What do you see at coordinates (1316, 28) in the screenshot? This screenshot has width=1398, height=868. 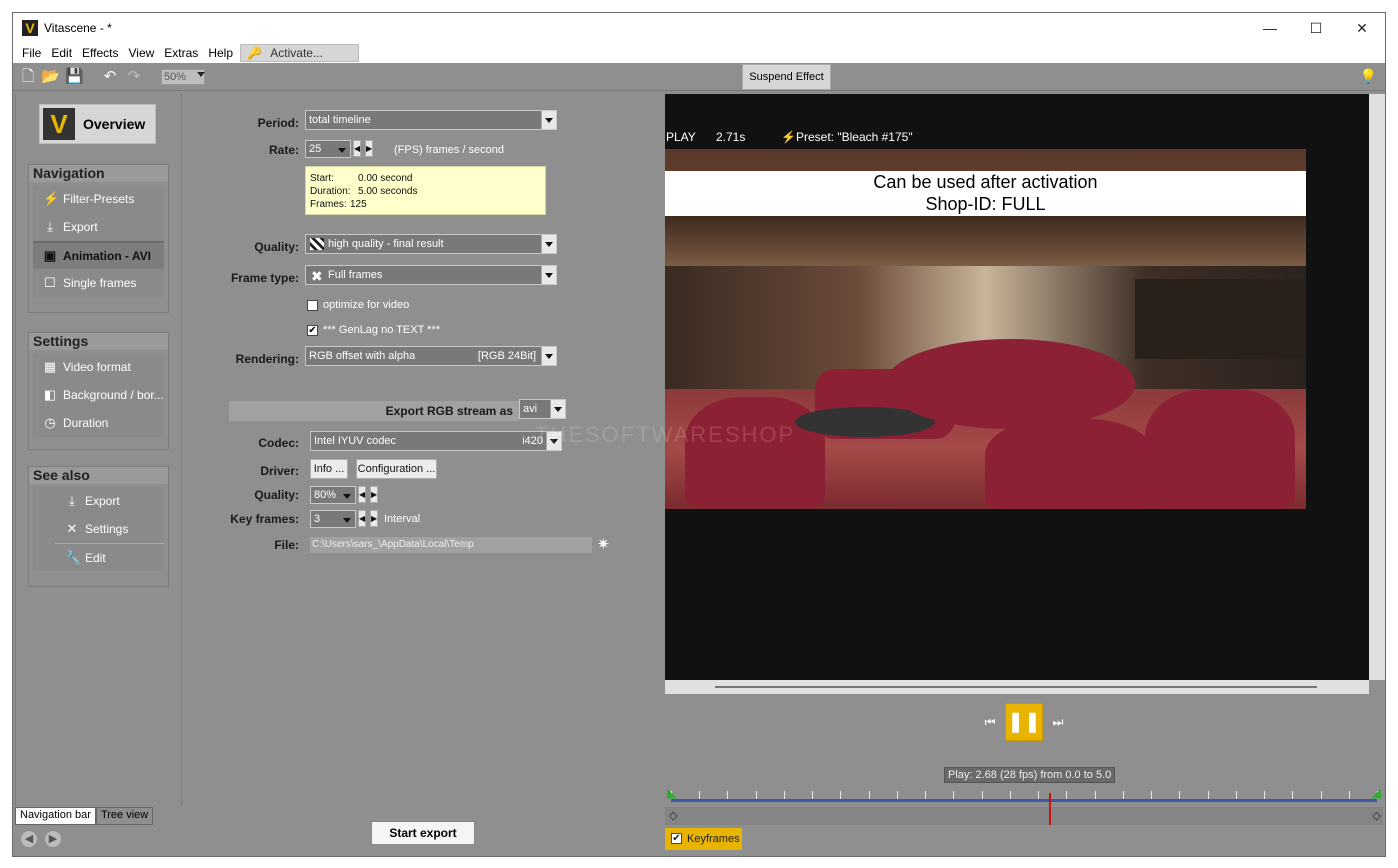 I see `maximize-button: ☐` at bounding box center [1316, 28].